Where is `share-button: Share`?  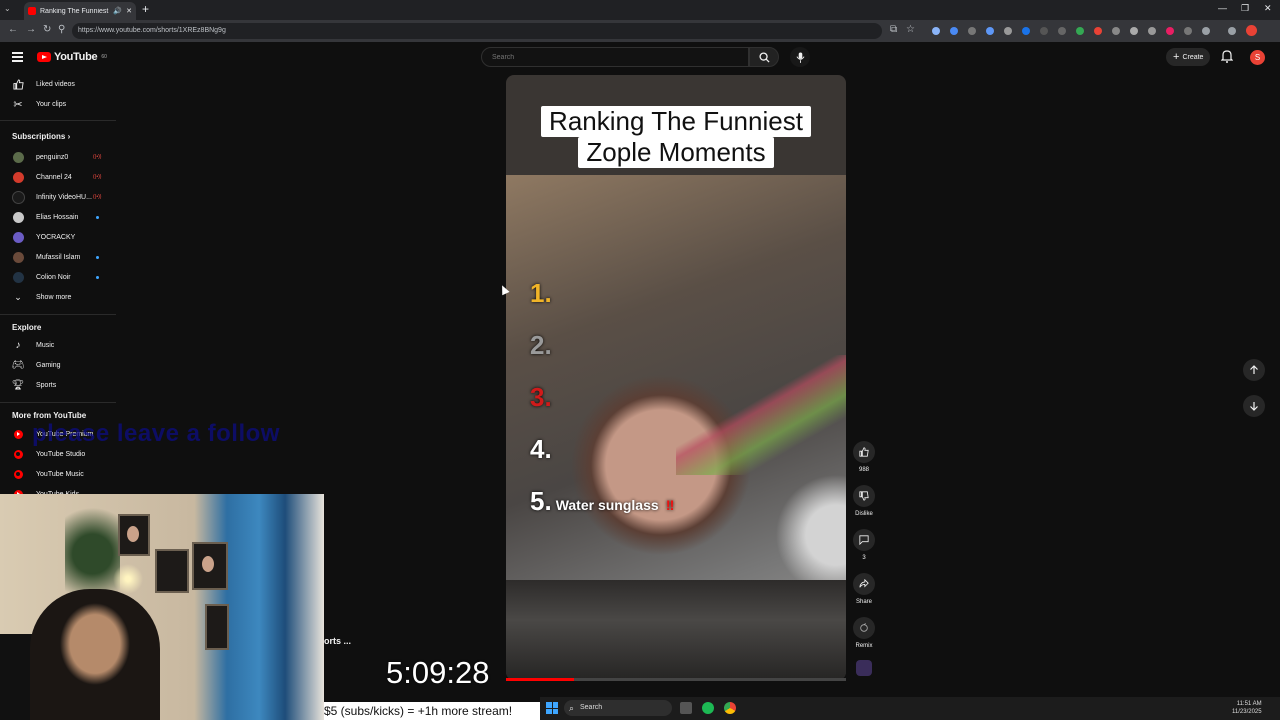 share-button: Share is located at coordinates (864, 589).